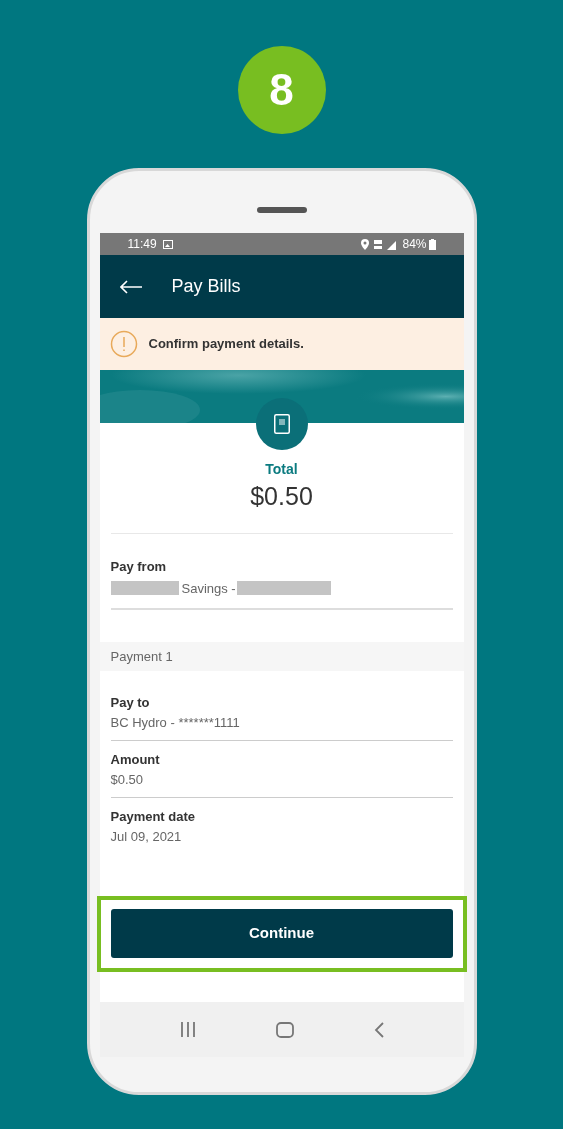 The image size is (563, 1129). I want to click on section-title: Payment 1, so click(141, 656).